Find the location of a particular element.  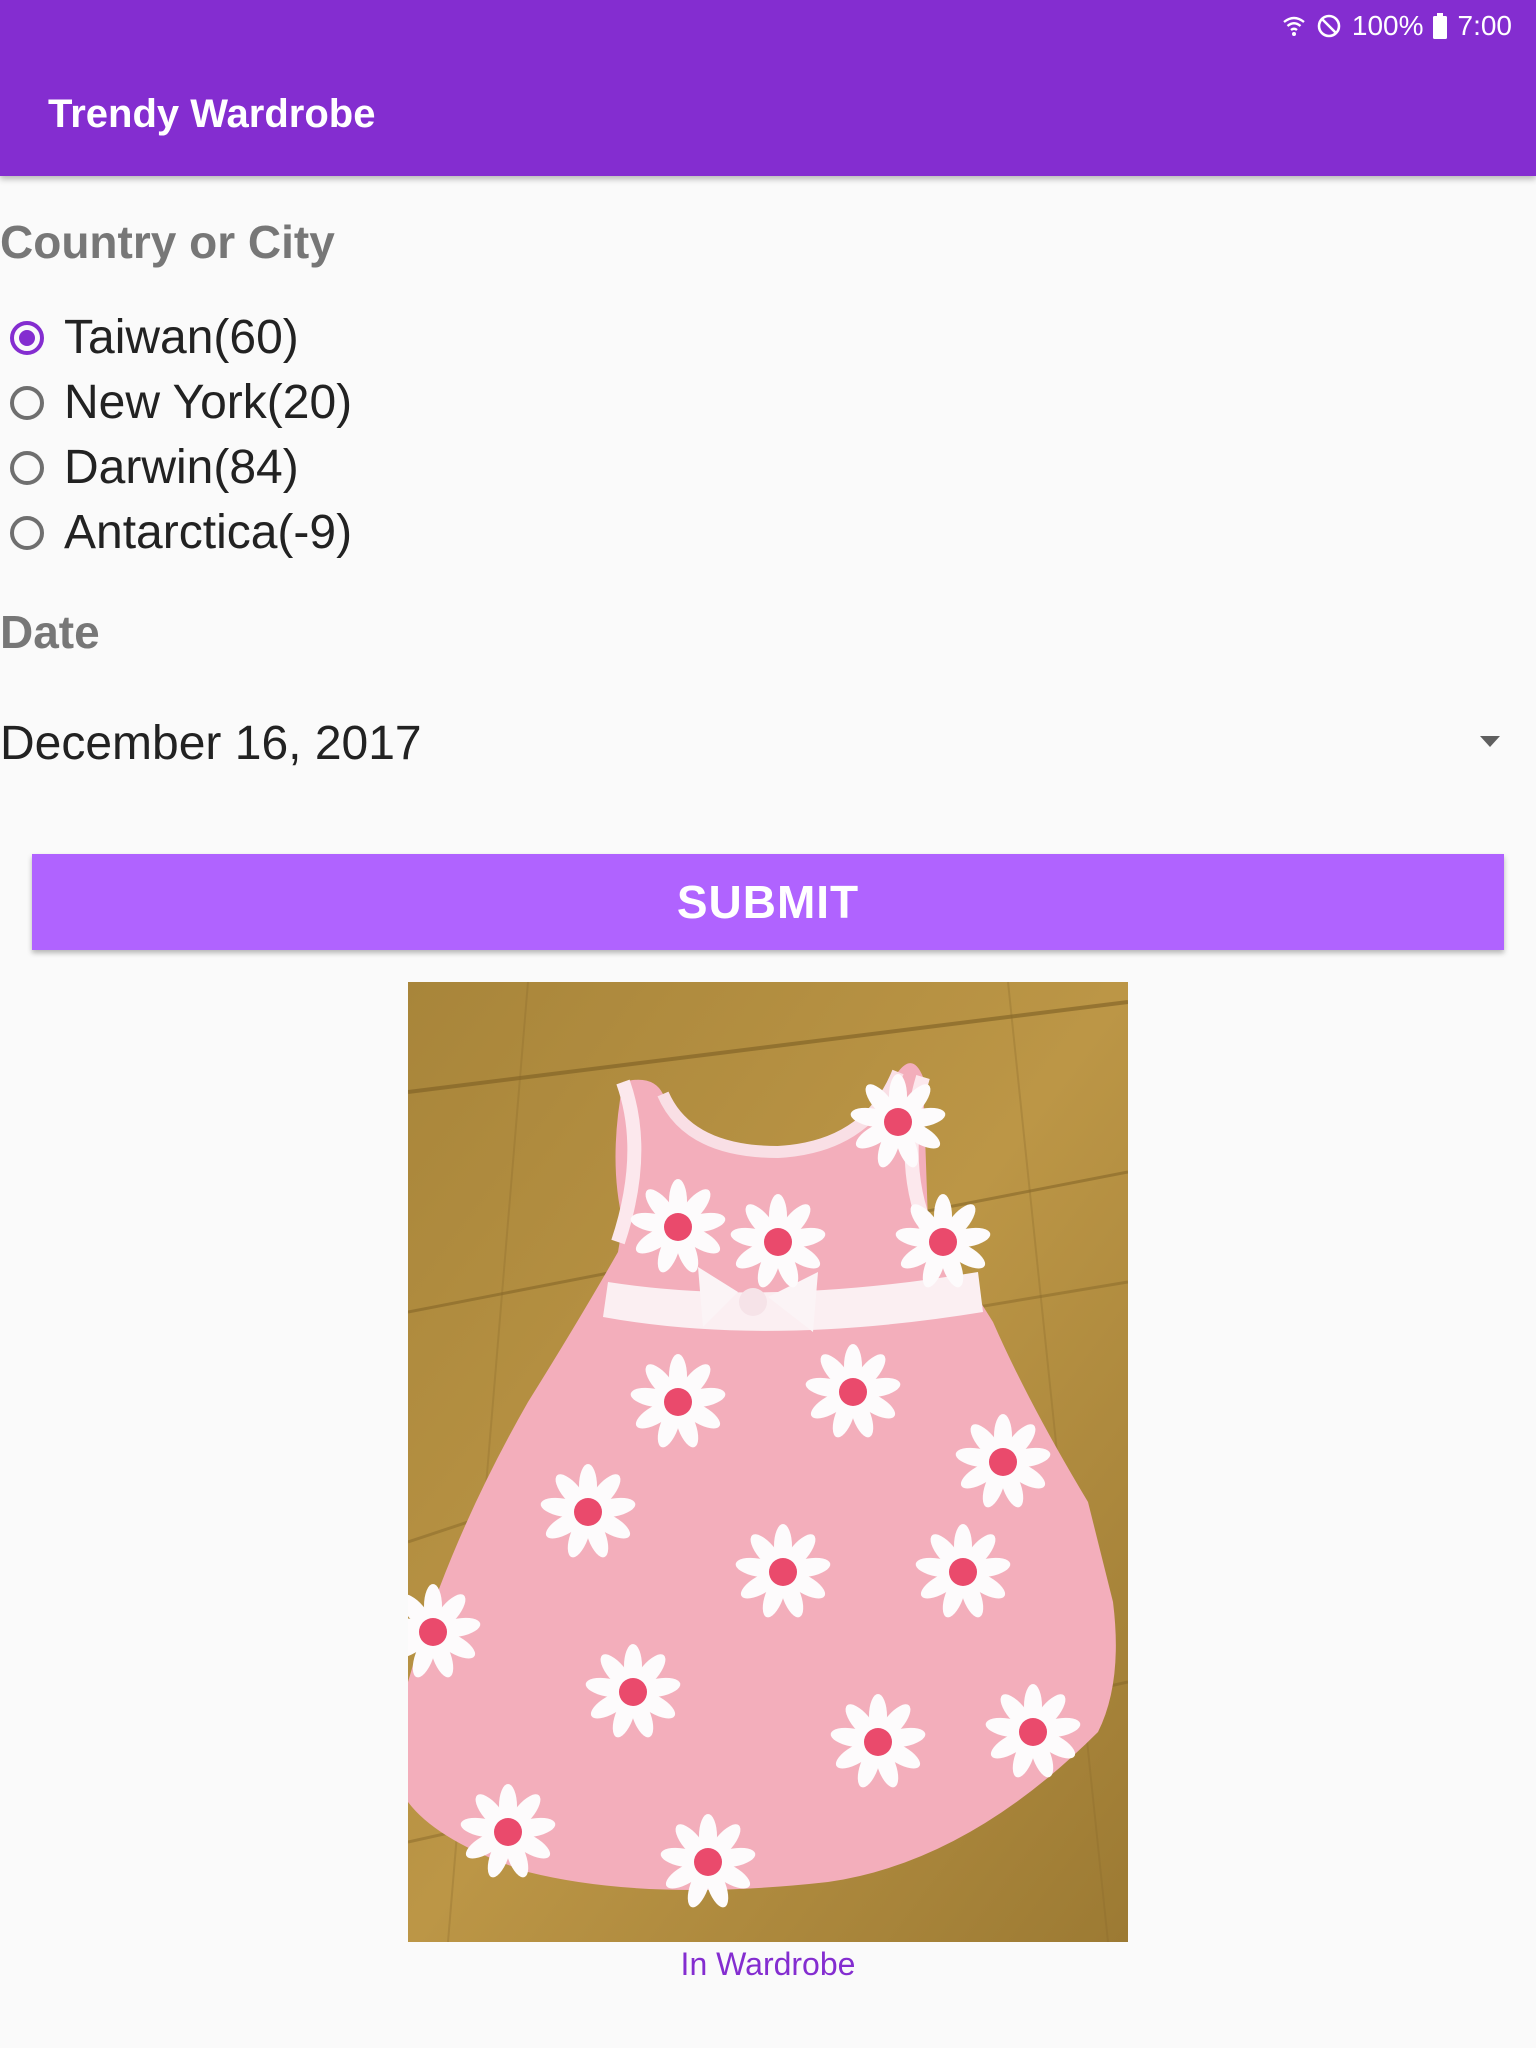

radio-option-taiwan: Taiwan(60) is located at coordinates (154, 338).